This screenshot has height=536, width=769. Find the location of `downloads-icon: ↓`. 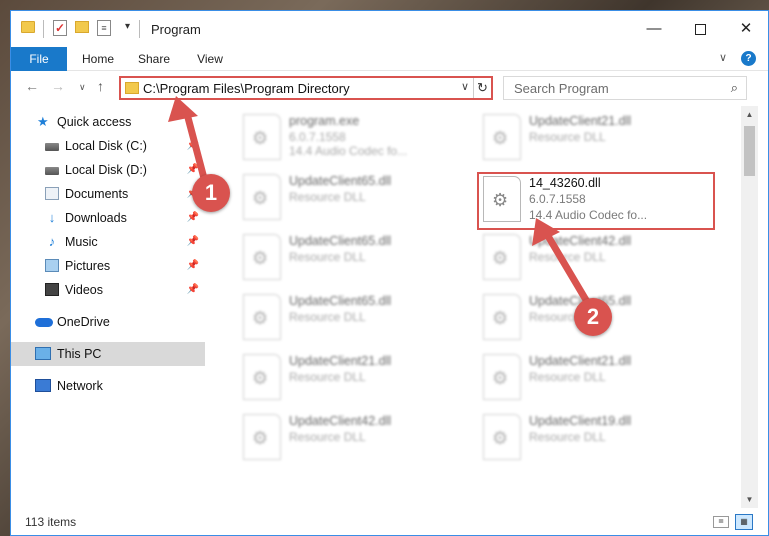

downloads-icon: ↓ is located at coordinates (52, 217).